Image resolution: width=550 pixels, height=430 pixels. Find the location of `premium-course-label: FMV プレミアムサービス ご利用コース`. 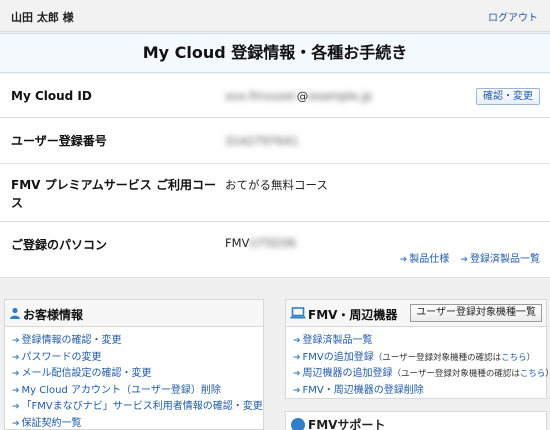

premium-course-label: FMV プレミアムサービス ご利用コース is located at coordinates (113, 194).